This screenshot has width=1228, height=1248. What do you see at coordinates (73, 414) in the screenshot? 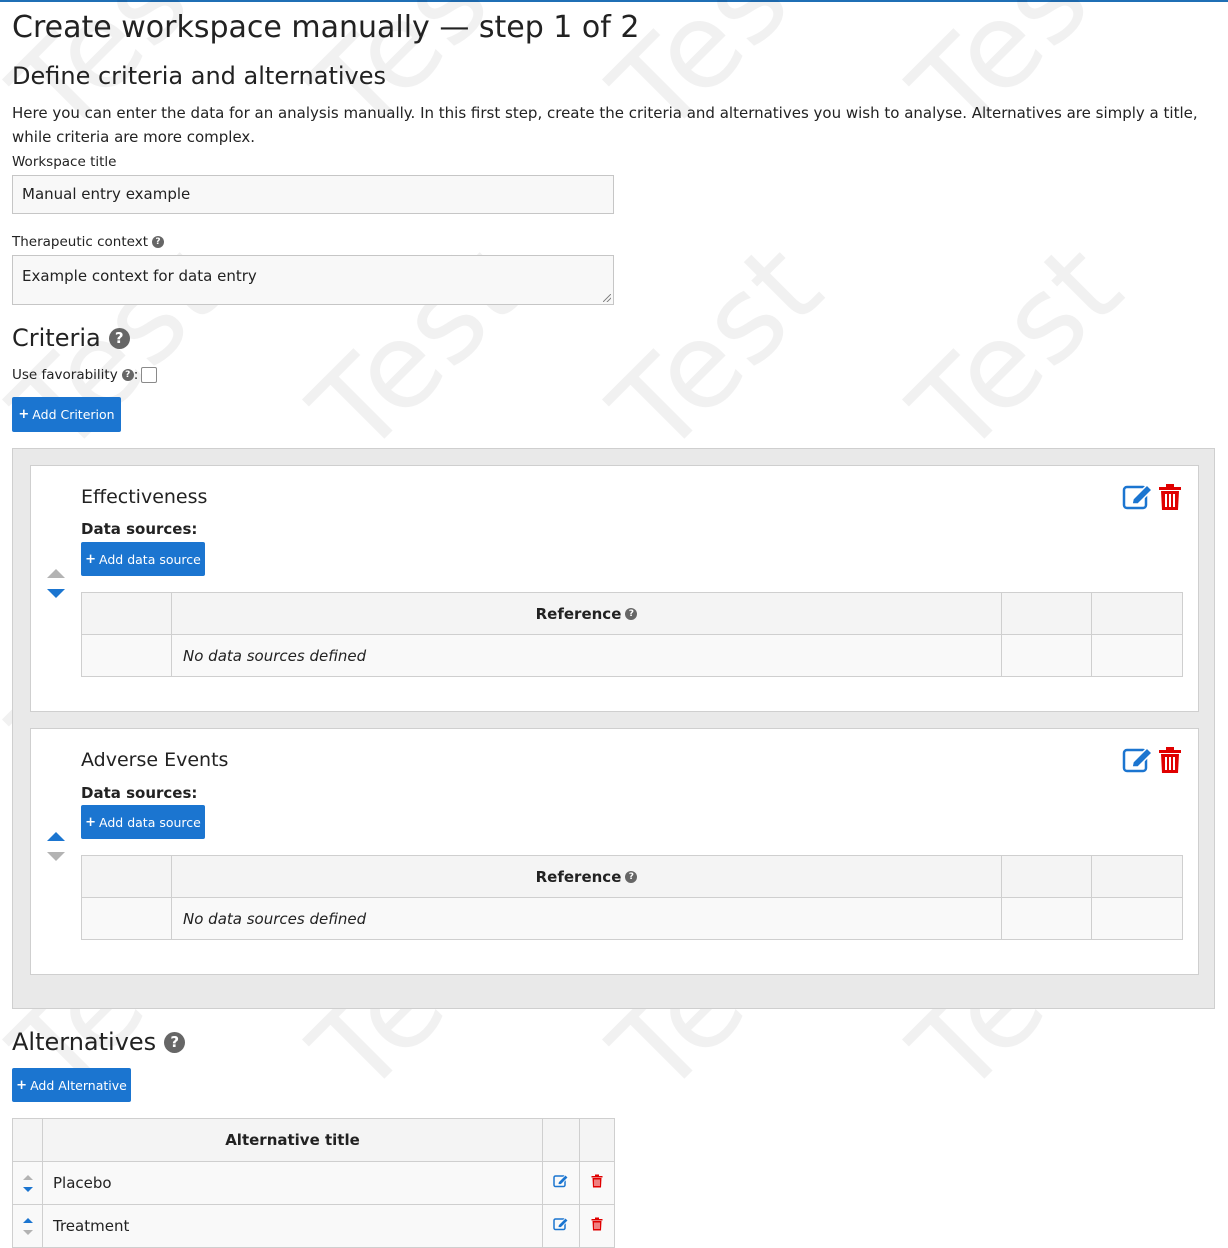
I see `add-criterion-label: Add Criterion` at bounding box center [73, 414].